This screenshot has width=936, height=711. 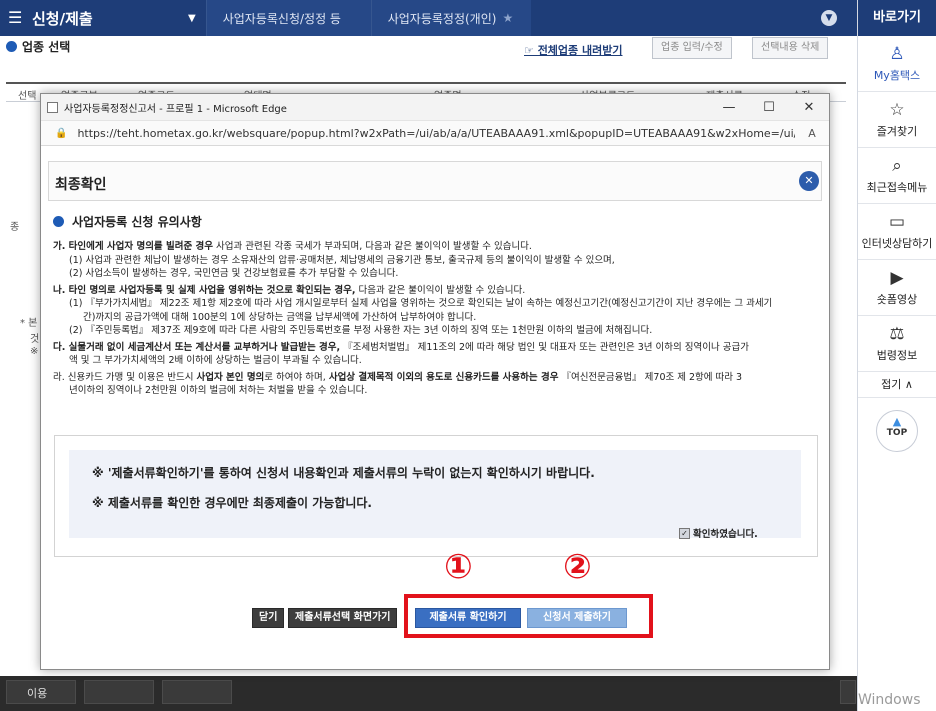 What do you see at coordinates (442, 18) in the screenshot?
I see `breadcrumb-label-2: 사업자등록정정(개인)` at bounding box center [442, 18].